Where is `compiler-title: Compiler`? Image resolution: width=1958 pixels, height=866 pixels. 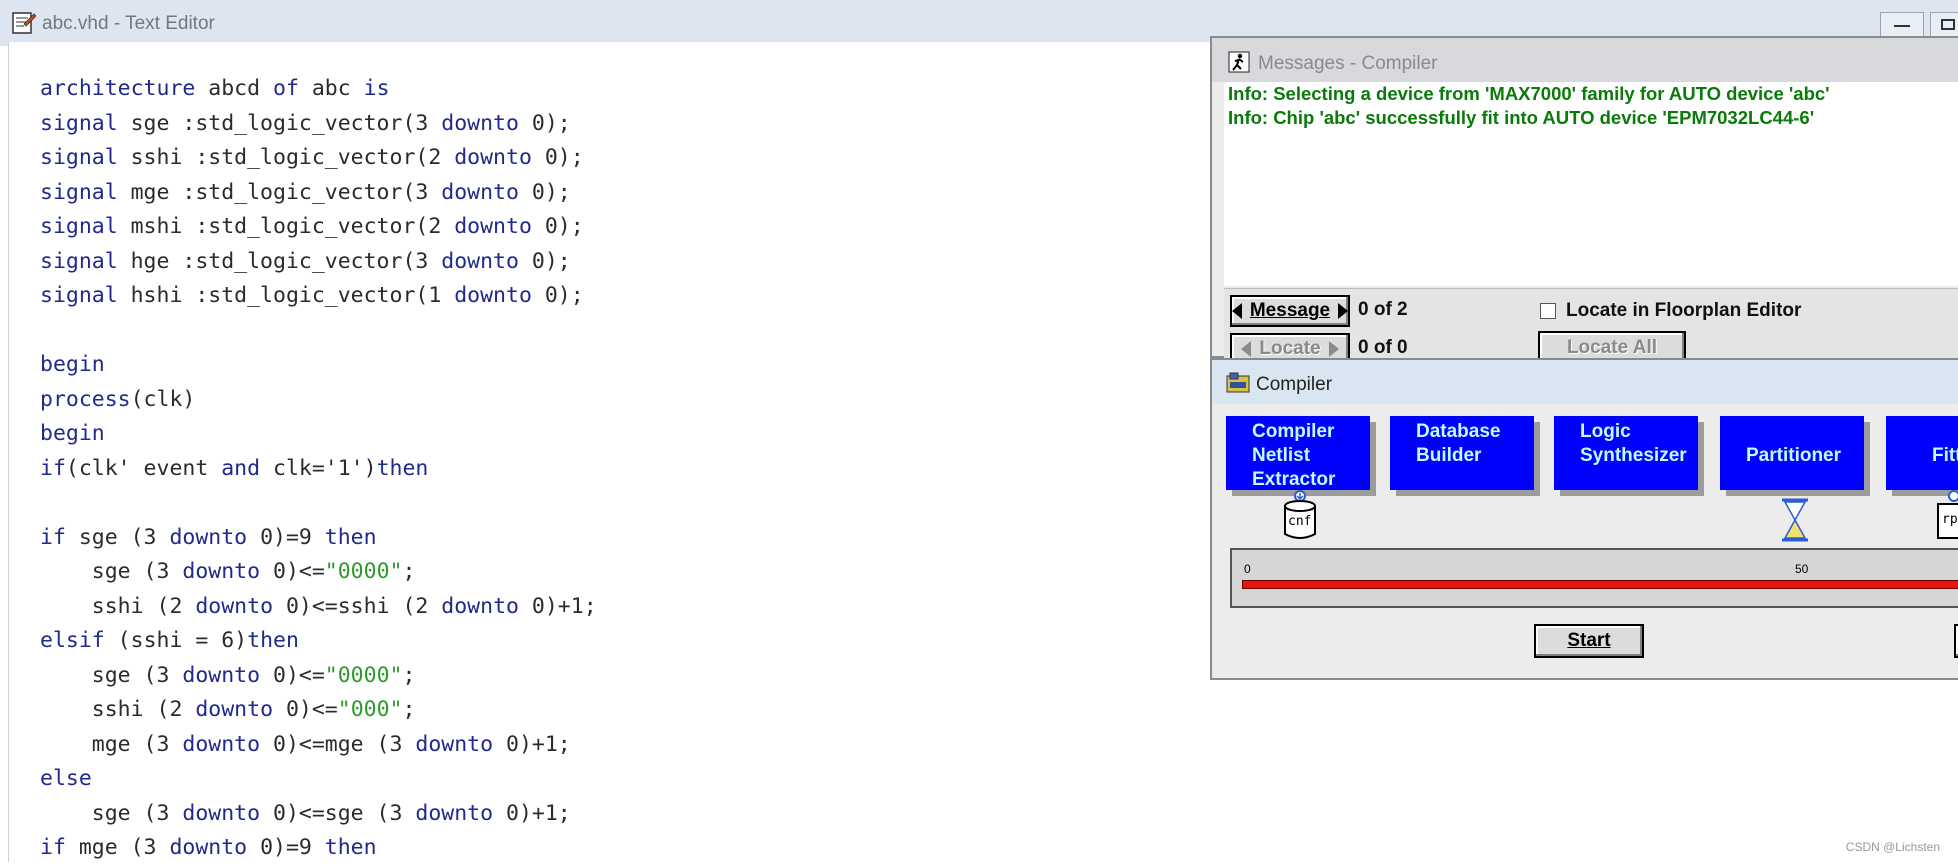
compiler-title: Compiler is located at coordinates (1294, 384).